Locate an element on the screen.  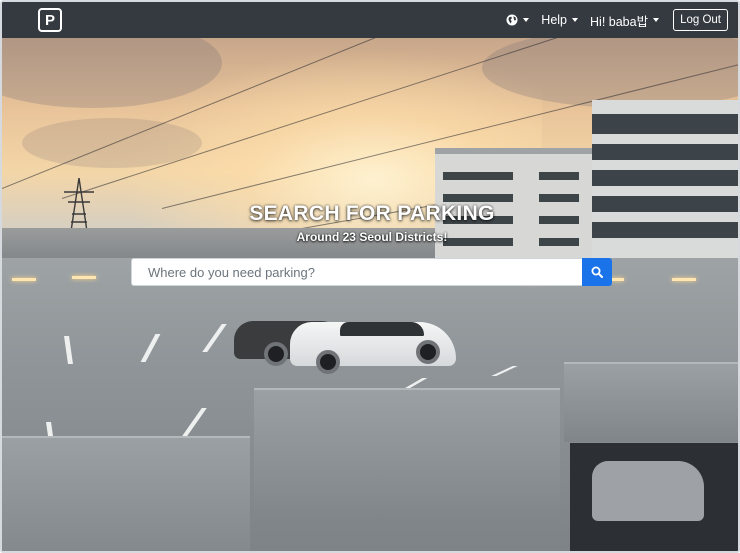
user-dropdown: Hi! baba밥 is located at coordinates (625, 20).